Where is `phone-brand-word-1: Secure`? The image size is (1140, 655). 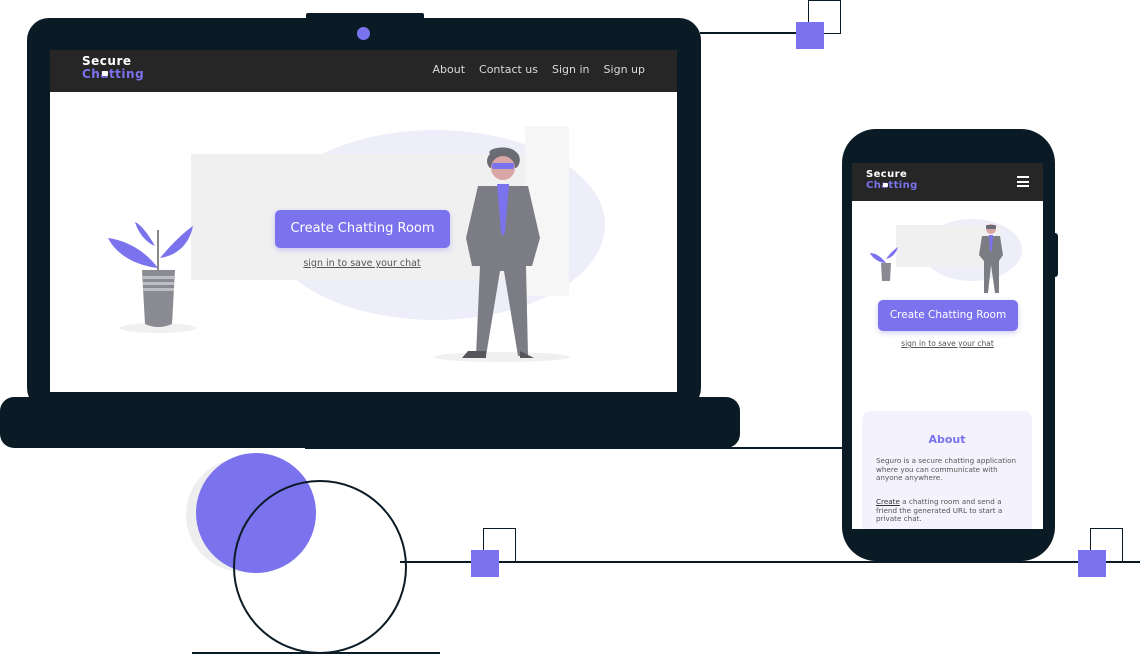 phone-brand-word-1: Secure is located at coordinates (887, 174).